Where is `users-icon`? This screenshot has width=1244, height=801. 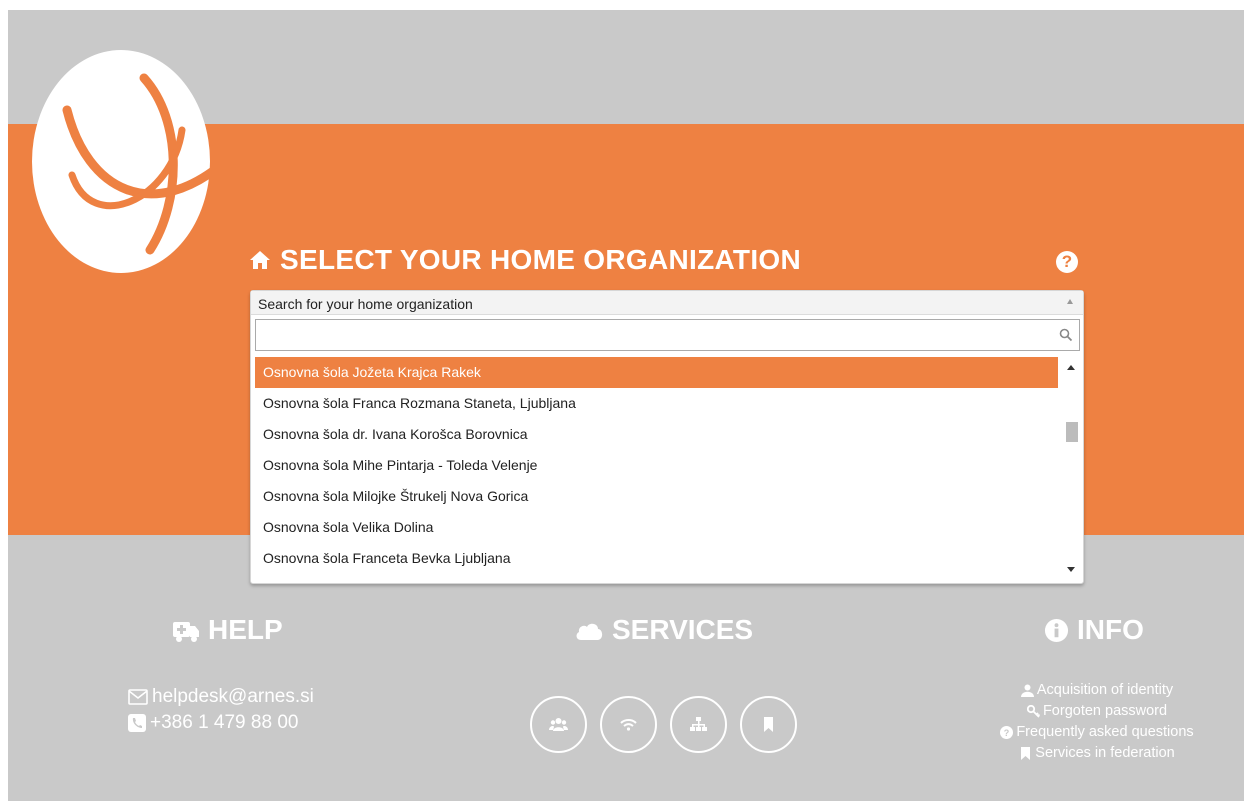
users-icon is located at coordinates (558, 724).